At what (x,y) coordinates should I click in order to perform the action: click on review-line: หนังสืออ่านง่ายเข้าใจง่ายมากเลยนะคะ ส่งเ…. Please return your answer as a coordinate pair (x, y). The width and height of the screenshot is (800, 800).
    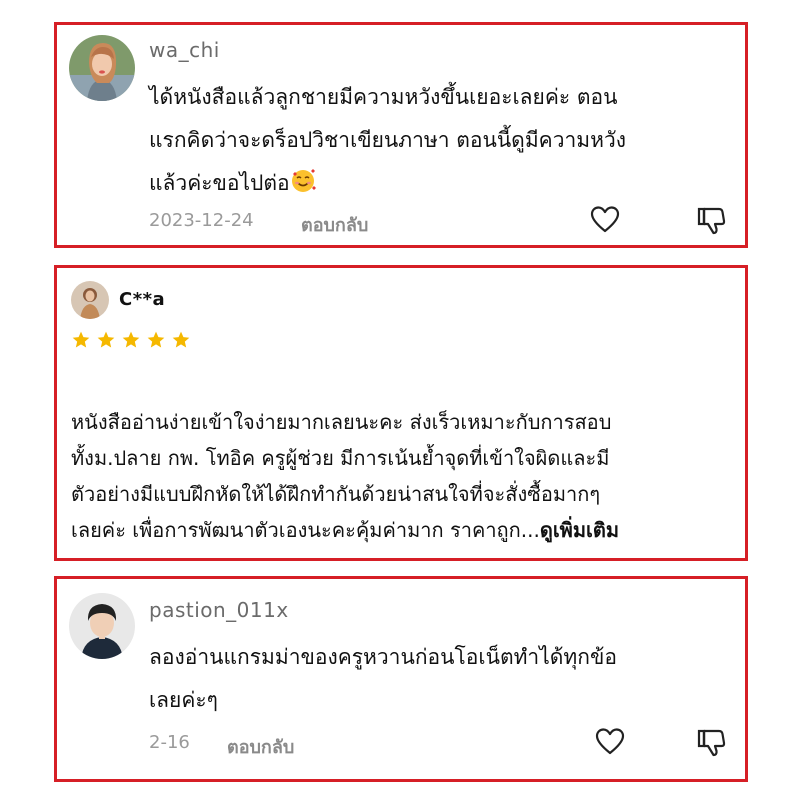
    Looking at the image, I should click on (341, 422).